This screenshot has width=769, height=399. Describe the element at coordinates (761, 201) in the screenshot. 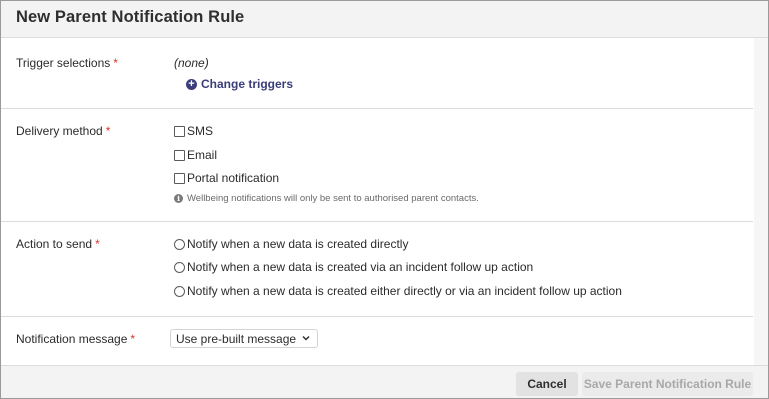

I see `scrollbar-track` at that location.